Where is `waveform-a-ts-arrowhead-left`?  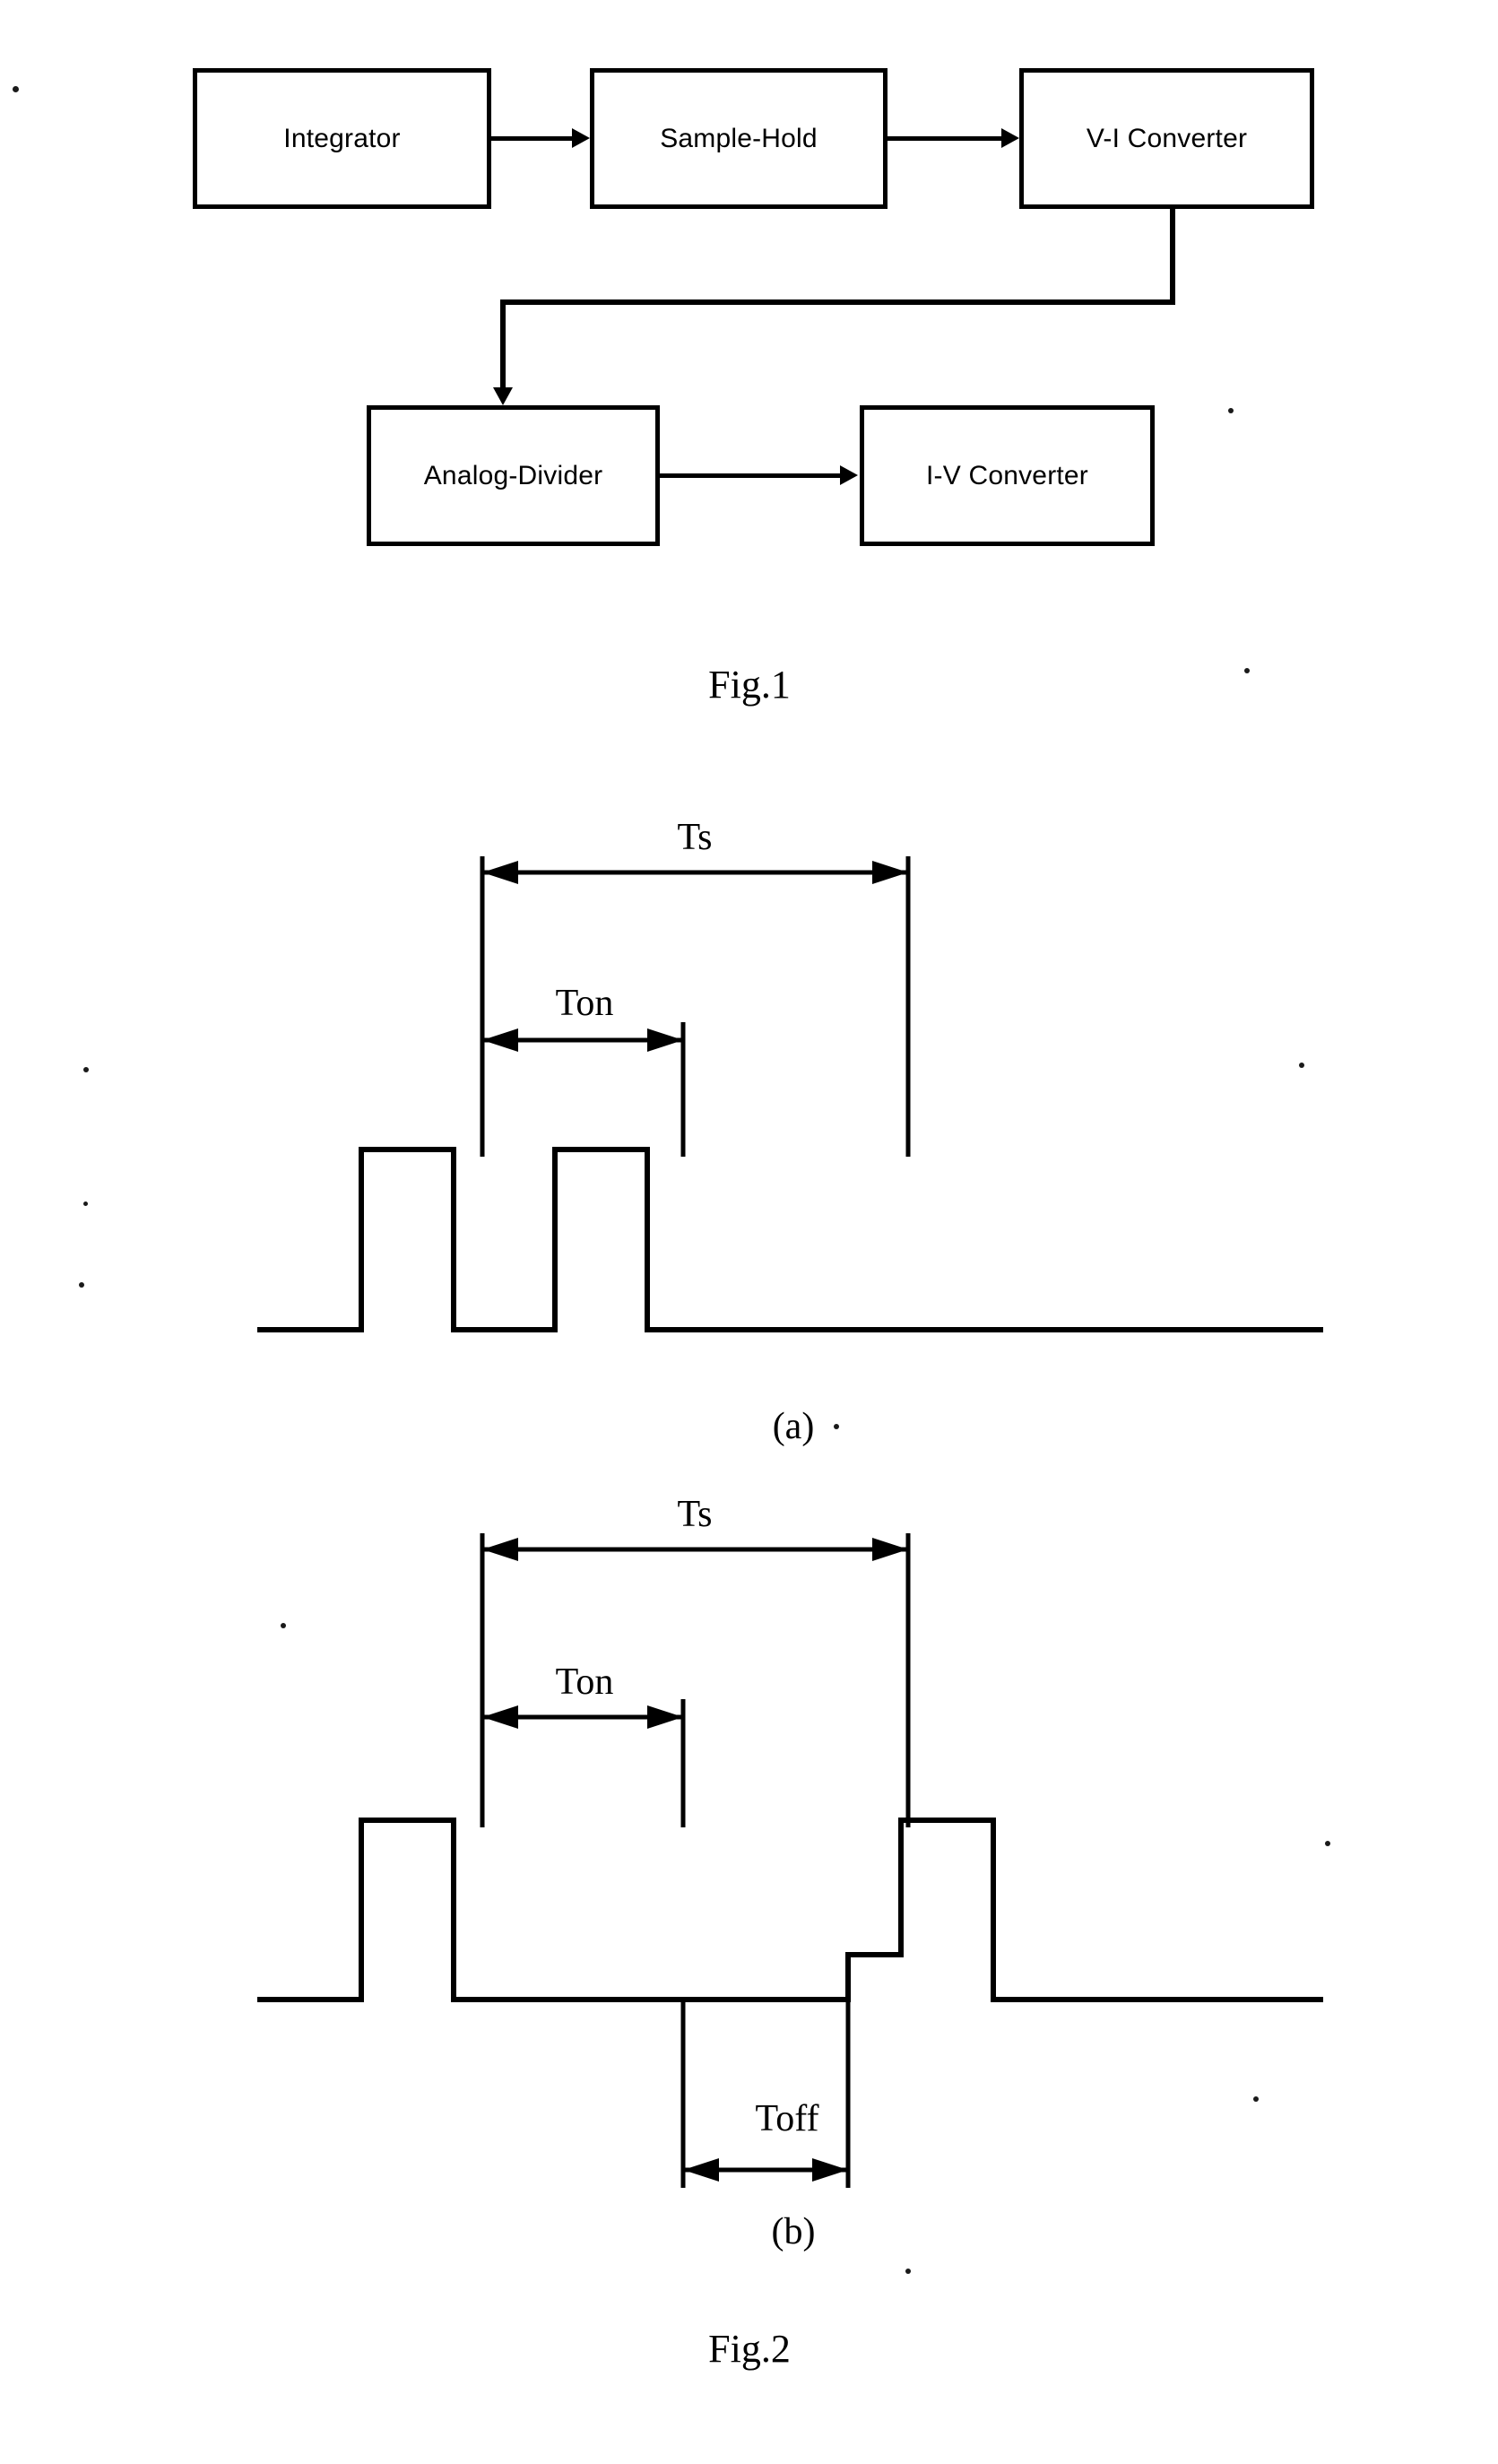
waveform-a-ts-arrowhead-left is located at coordinates (500, 872).